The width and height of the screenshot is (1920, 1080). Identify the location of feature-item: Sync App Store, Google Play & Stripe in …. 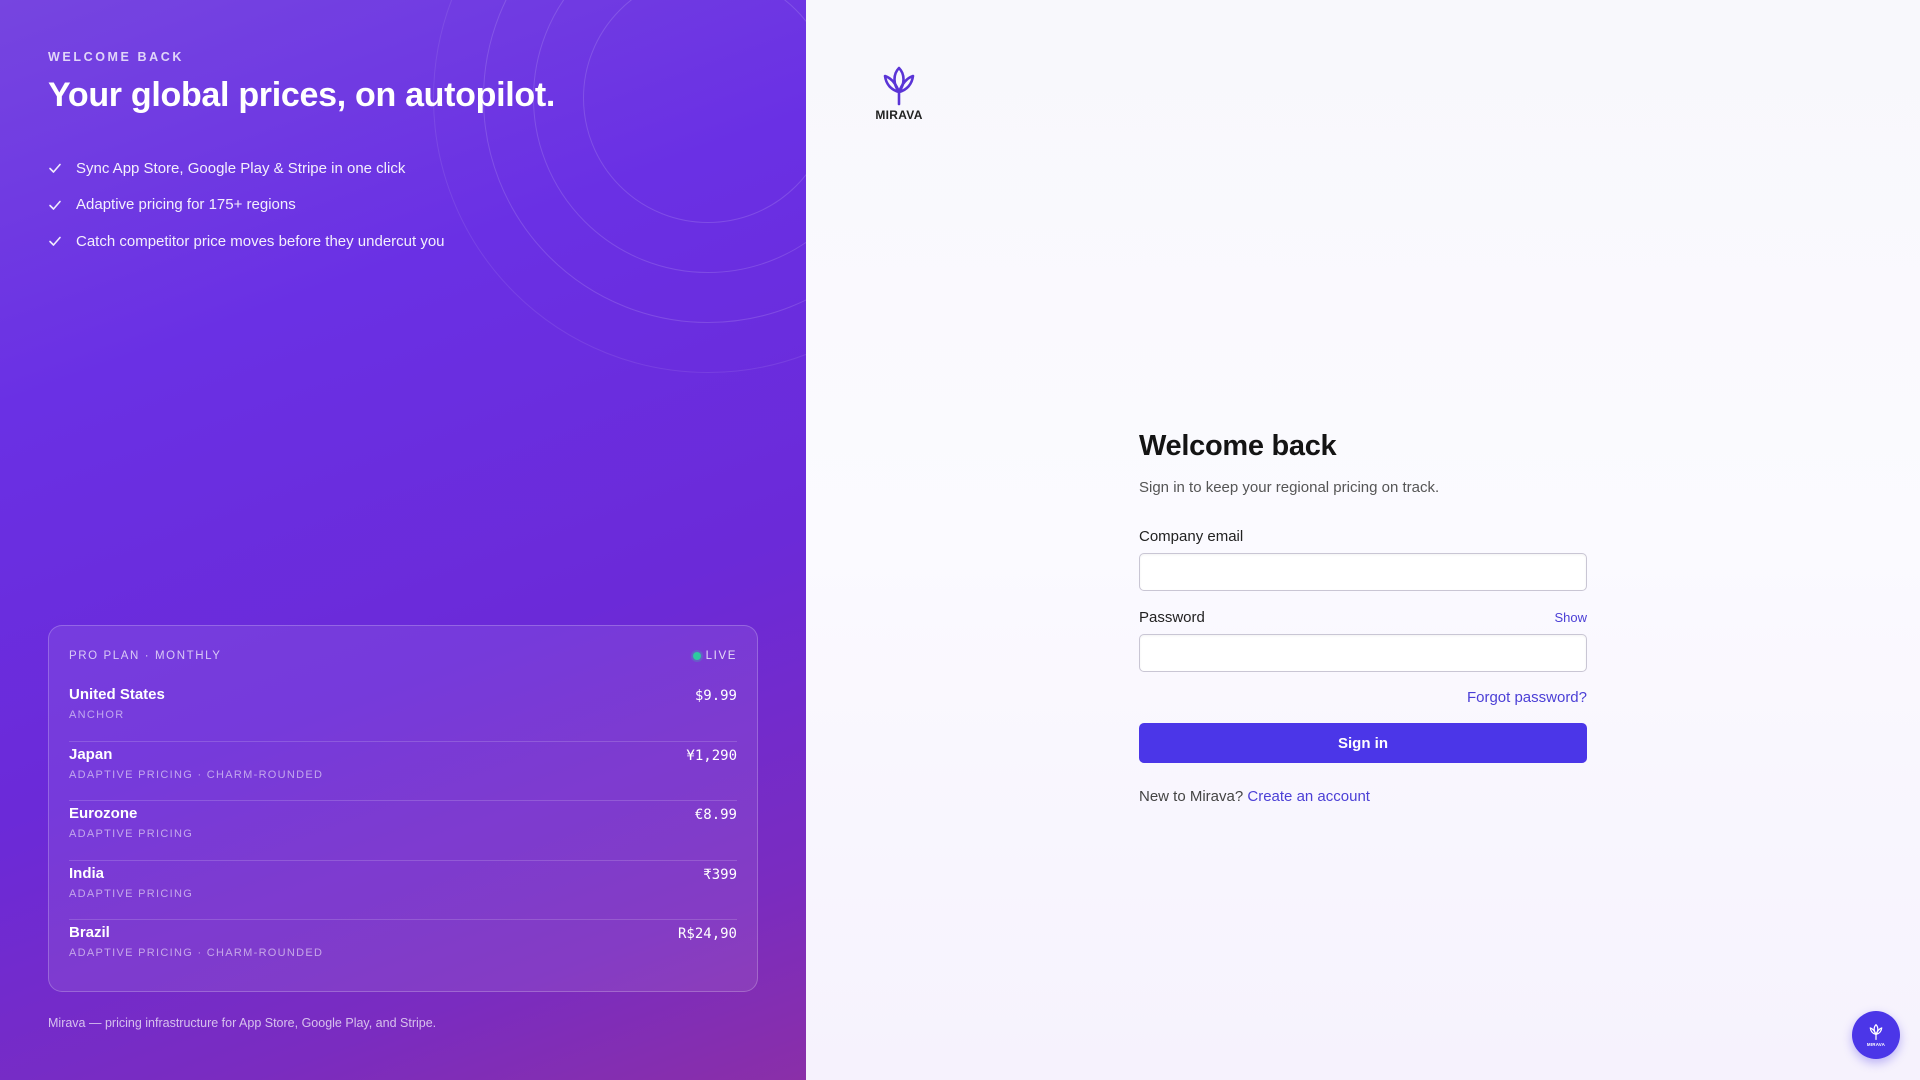
(246, 168).